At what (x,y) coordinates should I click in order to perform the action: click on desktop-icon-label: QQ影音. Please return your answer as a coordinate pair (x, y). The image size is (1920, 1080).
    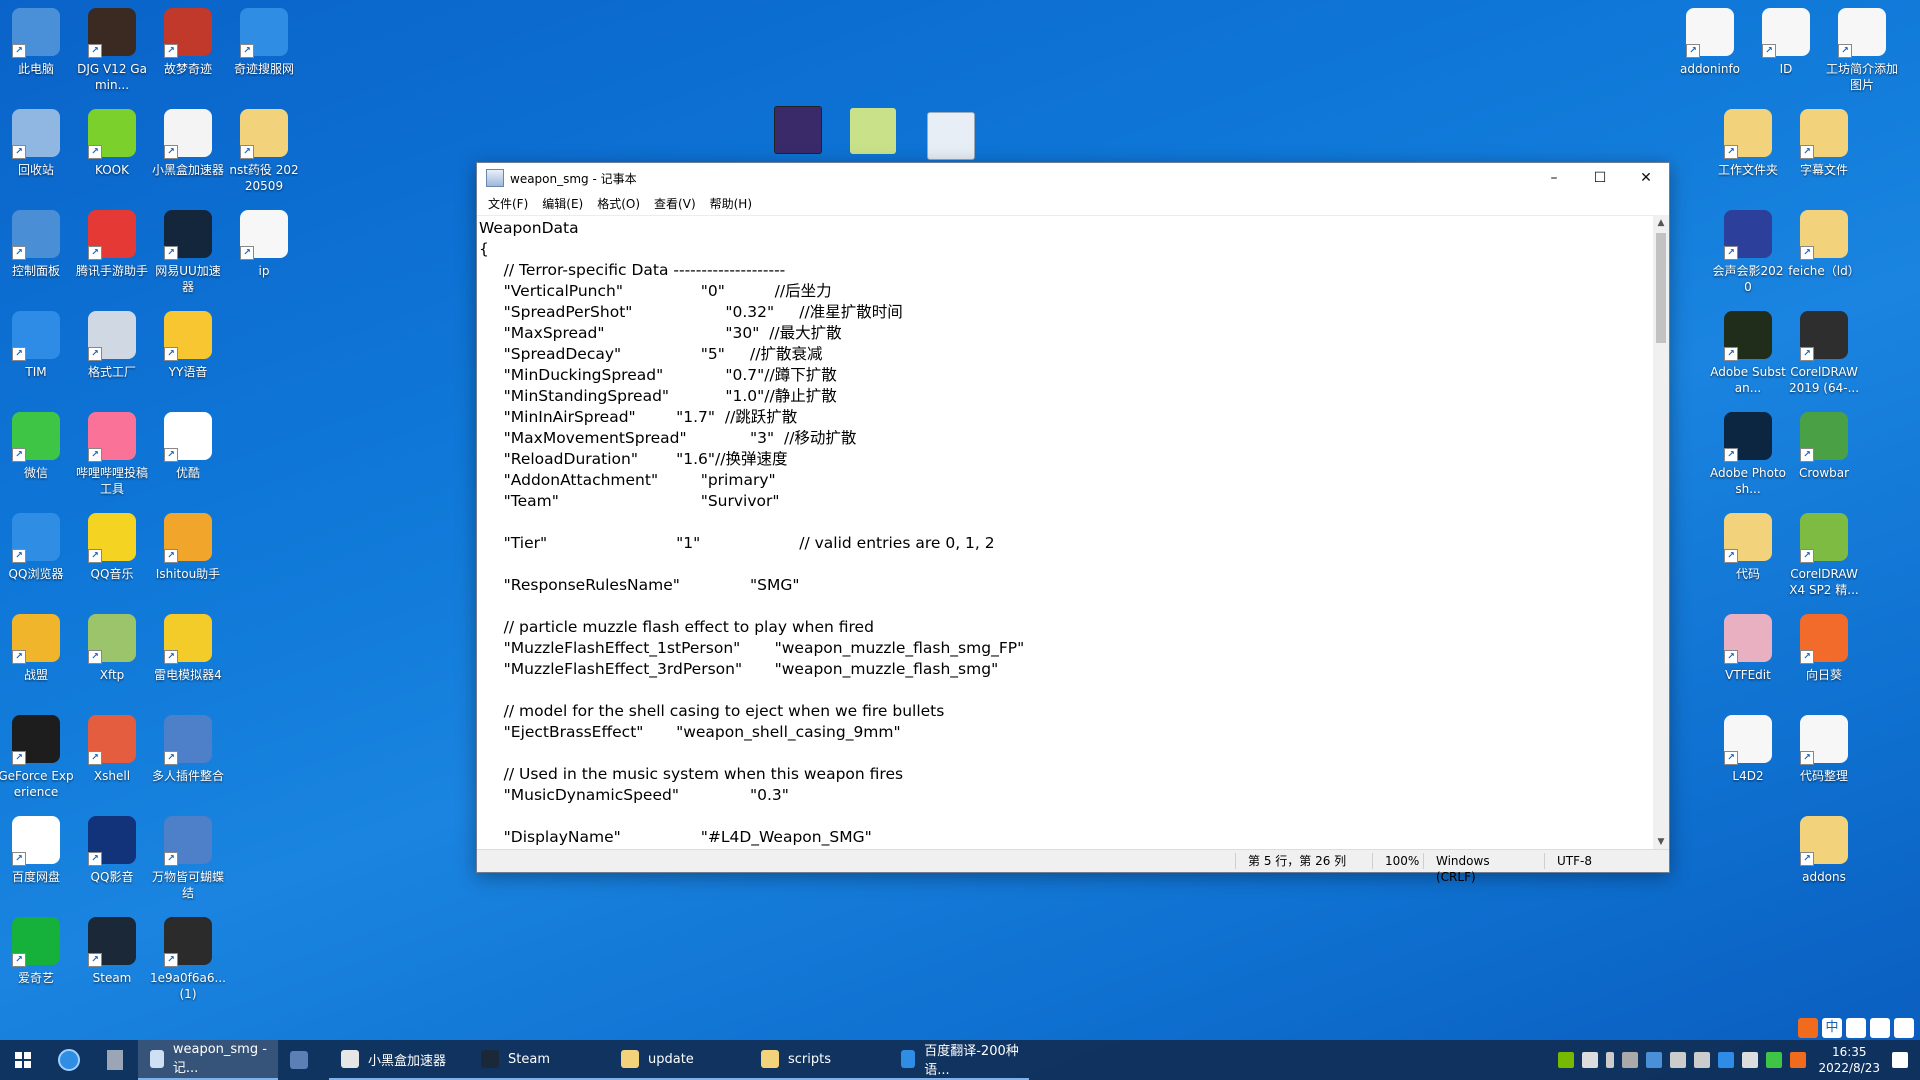
    Looking at the image, I should click on (112, 877).